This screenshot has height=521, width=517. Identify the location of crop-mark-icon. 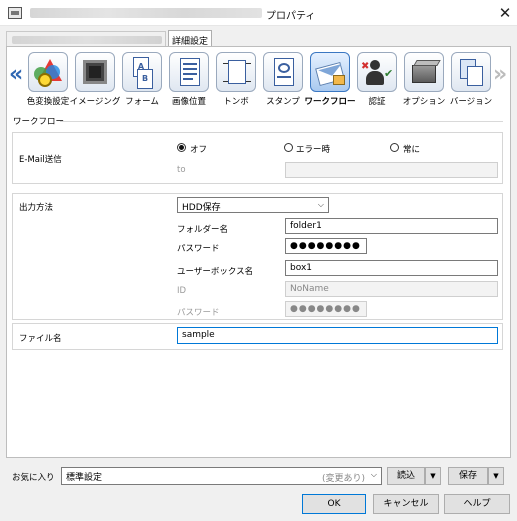
(236, 72).